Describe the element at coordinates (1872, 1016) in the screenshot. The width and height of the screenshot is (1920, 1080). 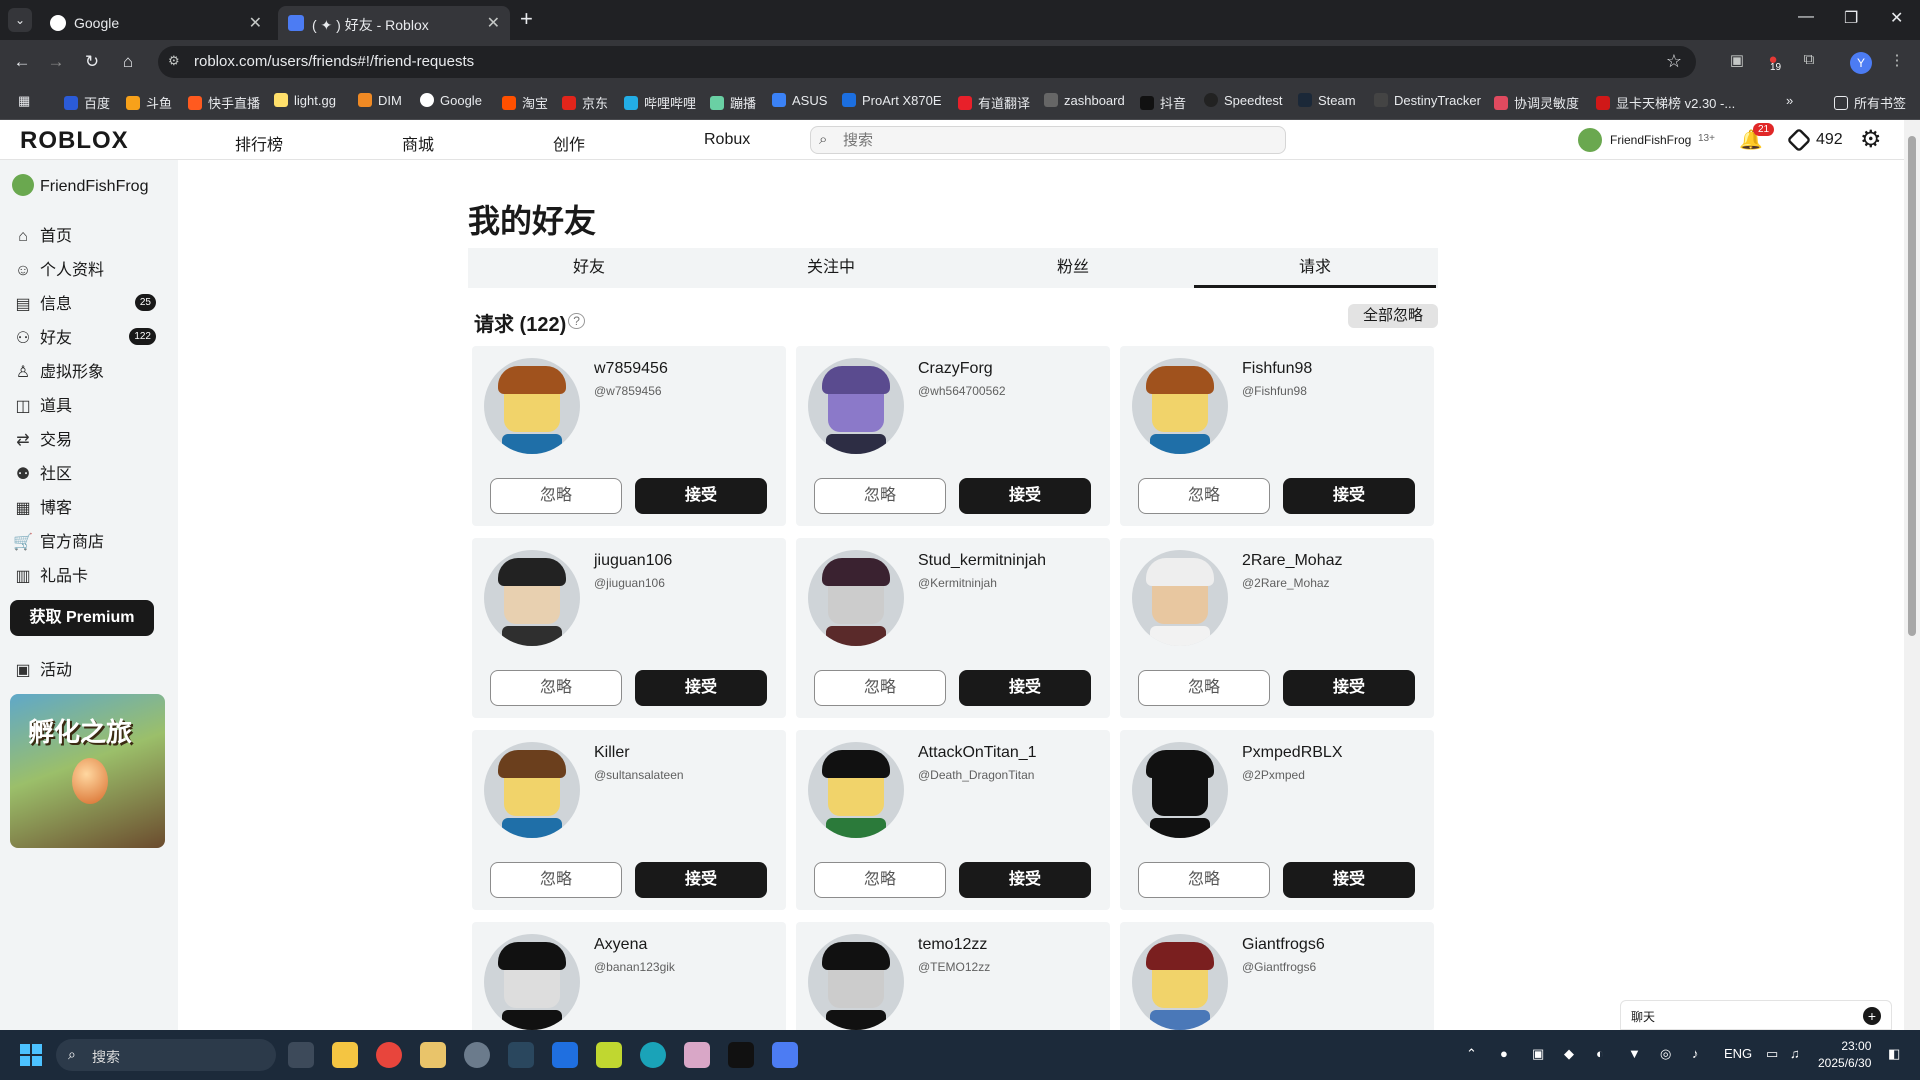
I see `new-chat-icon: +` at that location.